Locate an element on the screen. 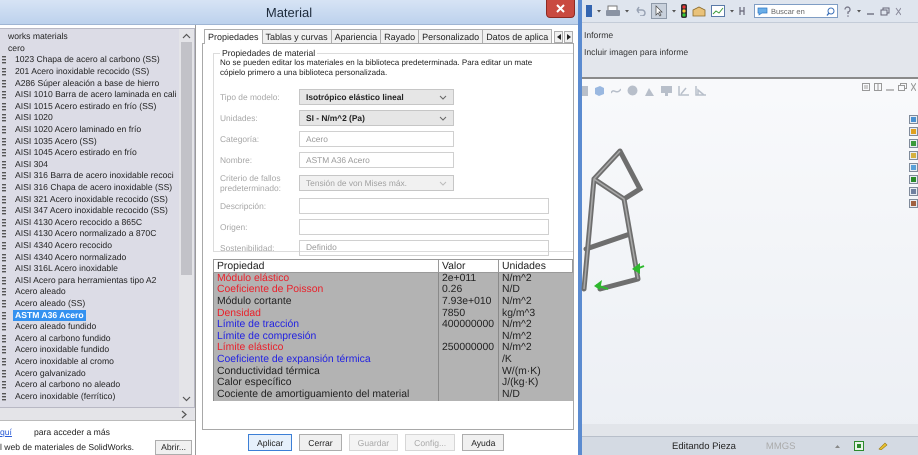 Image resolution: width=918 pixels, height=455 pixels. field-label: Categoría: is located at coordinates (240, 139).